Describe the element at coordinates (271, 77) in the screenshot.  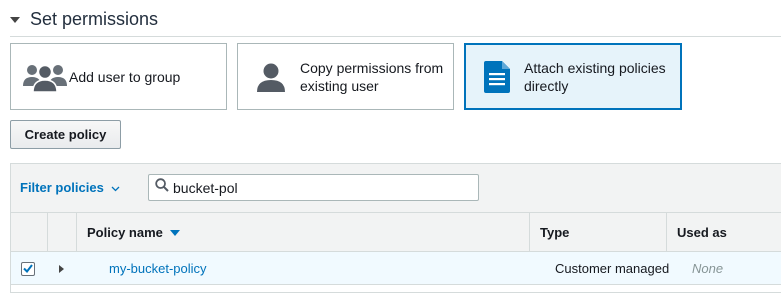
I see `user-icon` at that location.